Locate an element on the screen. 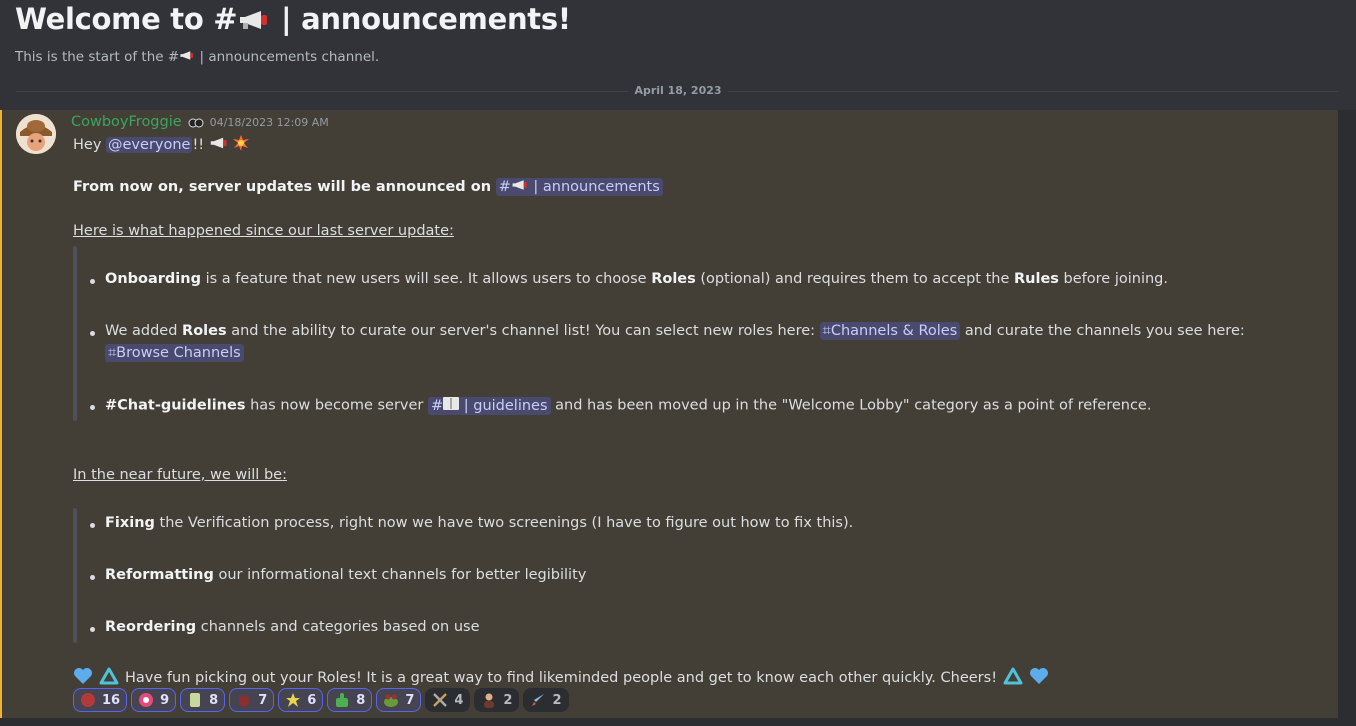  reaction-pink: 9 is located at coordinates (154, 700).